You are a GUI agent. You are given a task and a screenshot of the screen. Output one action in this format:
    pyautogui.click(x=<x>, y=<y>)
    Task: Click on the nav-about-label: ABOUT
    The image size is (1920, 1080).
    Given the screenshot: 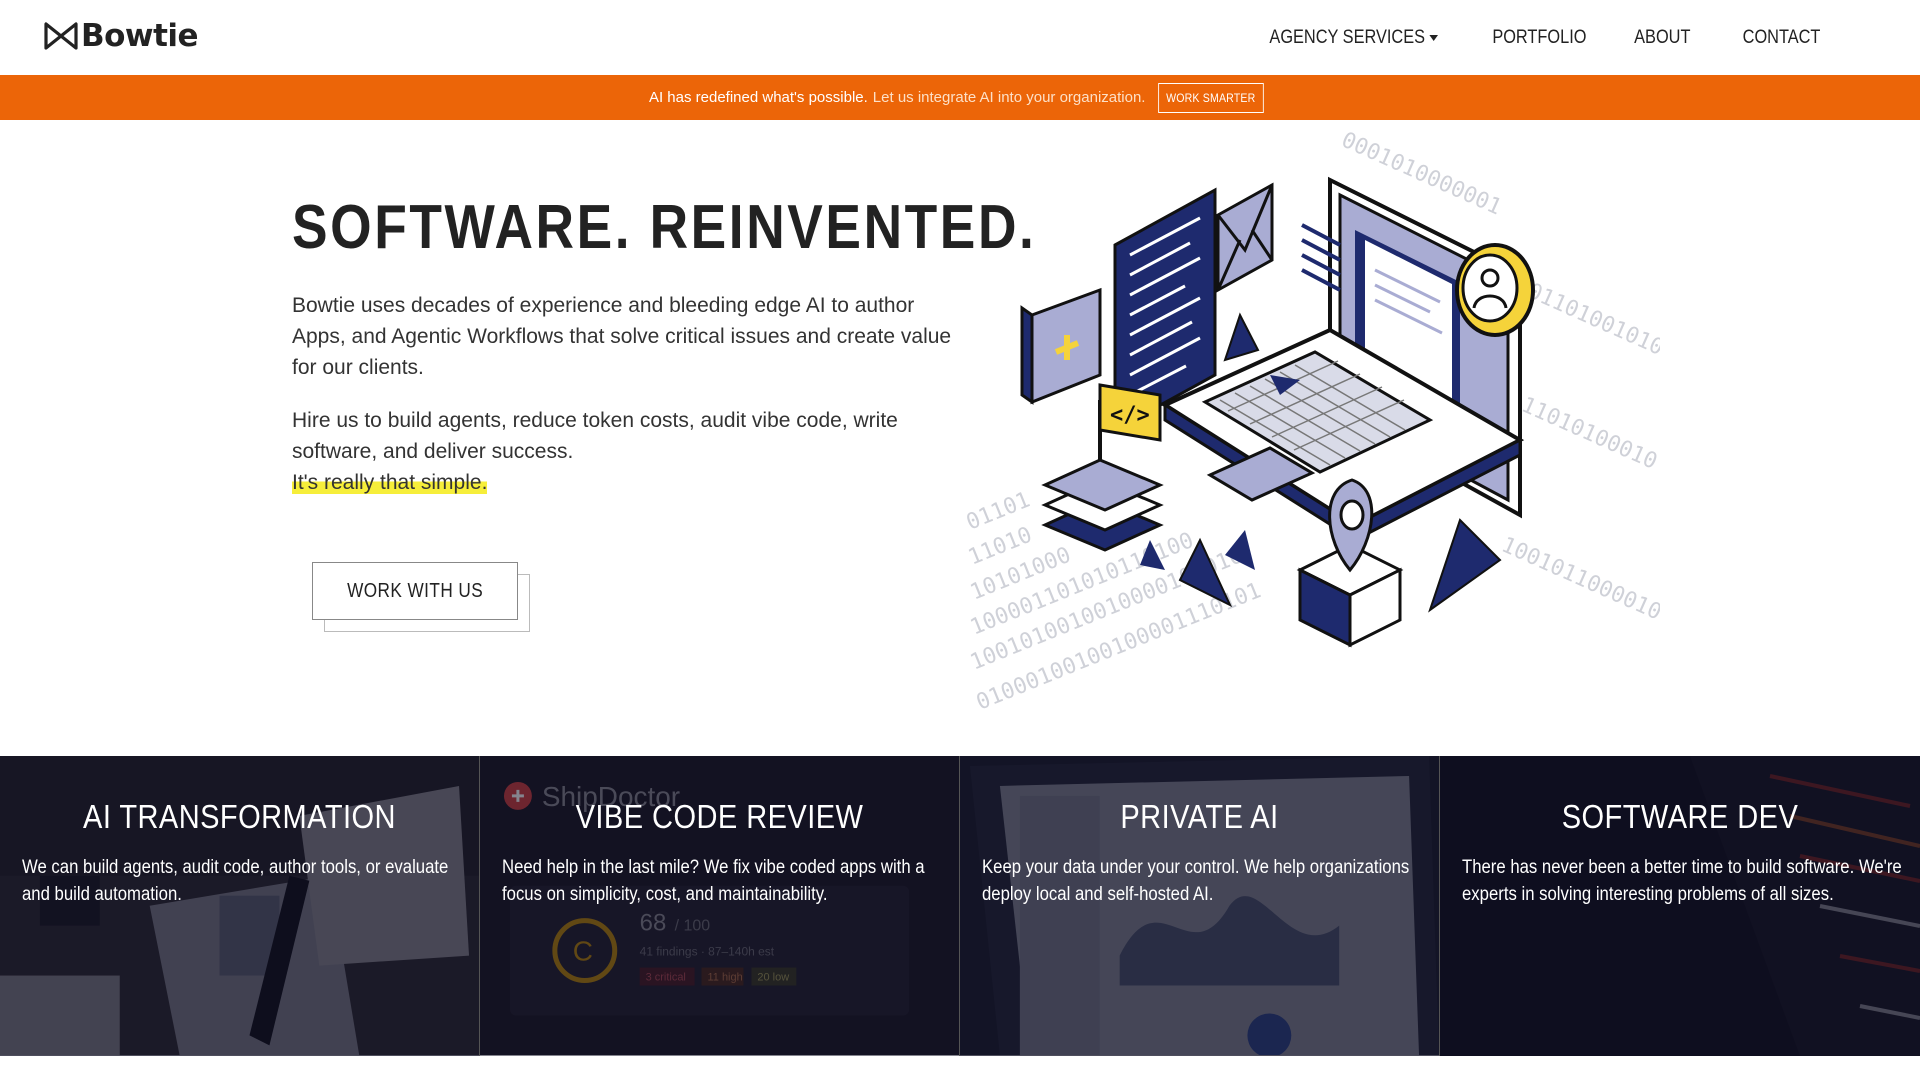 What is the action you would take?
    pyautogui.click(x=1662, y=37)
    